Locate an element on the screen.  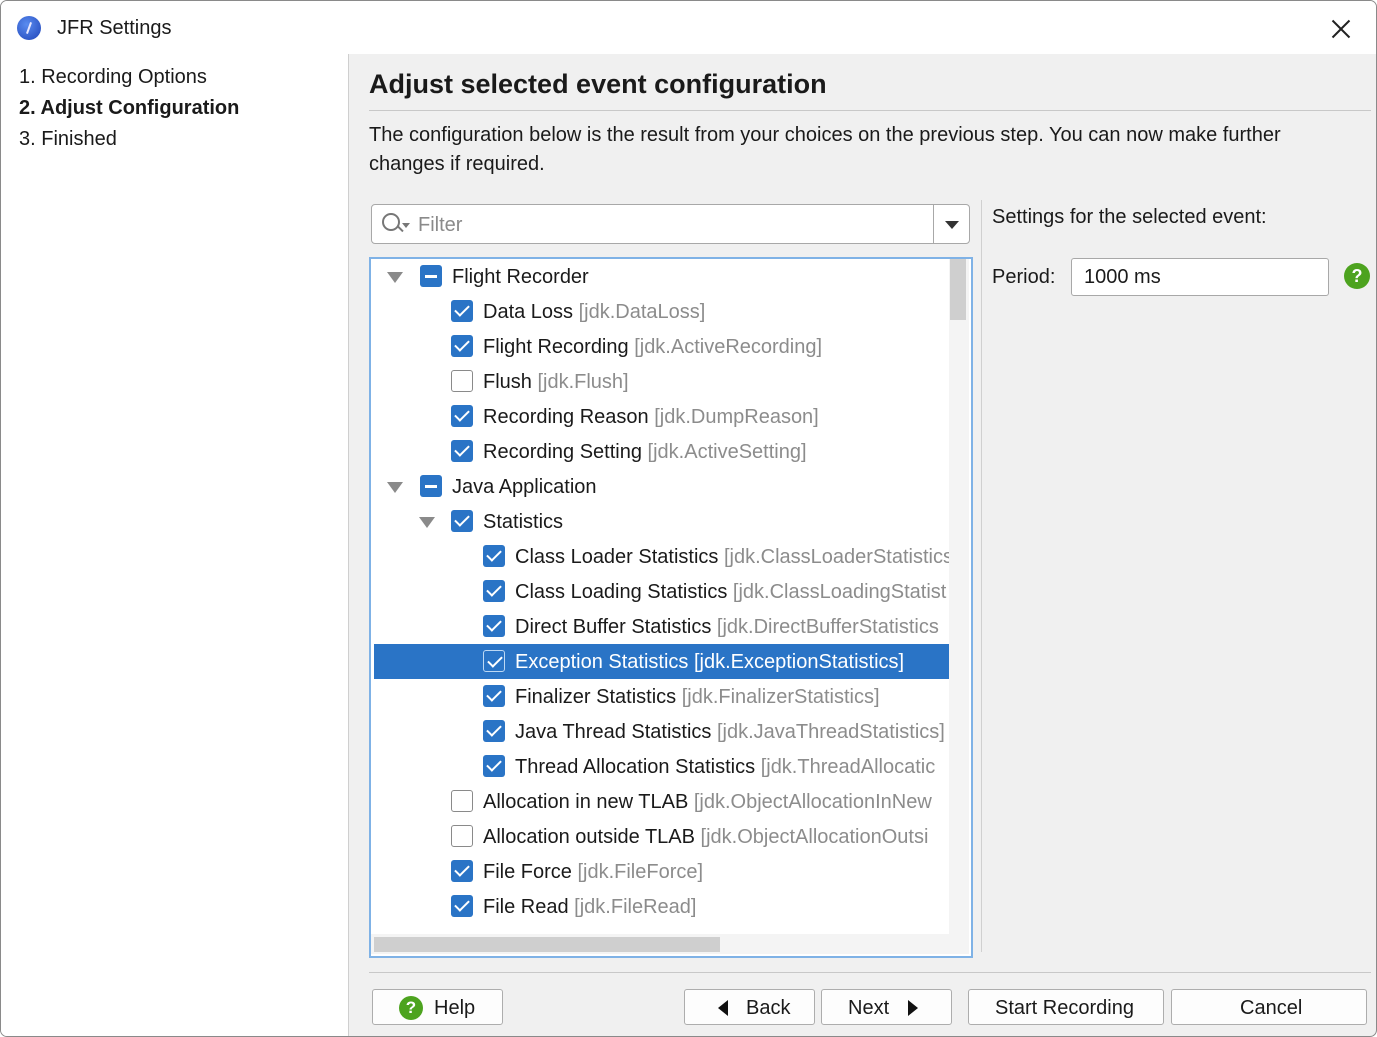
event-name: Class Loading Statistics is located at coordinates (621, 592).